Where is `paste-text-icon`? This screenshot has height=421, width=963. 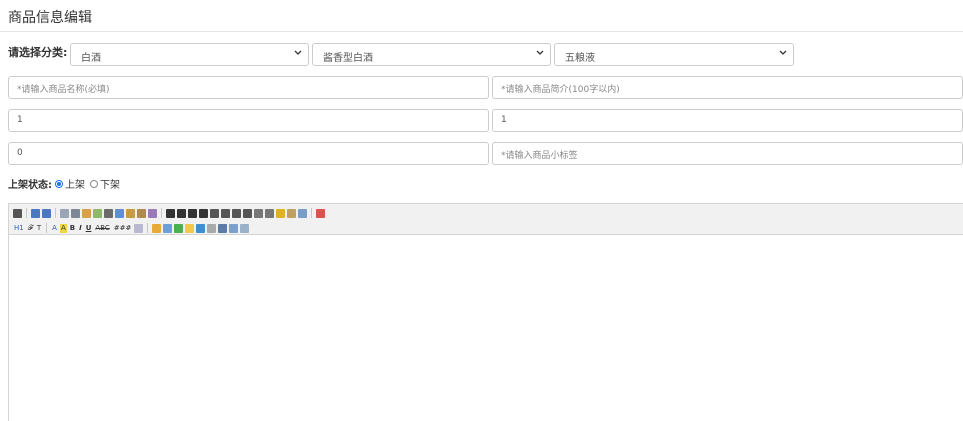 paste-text-icon is located at coordinates (141, 213).